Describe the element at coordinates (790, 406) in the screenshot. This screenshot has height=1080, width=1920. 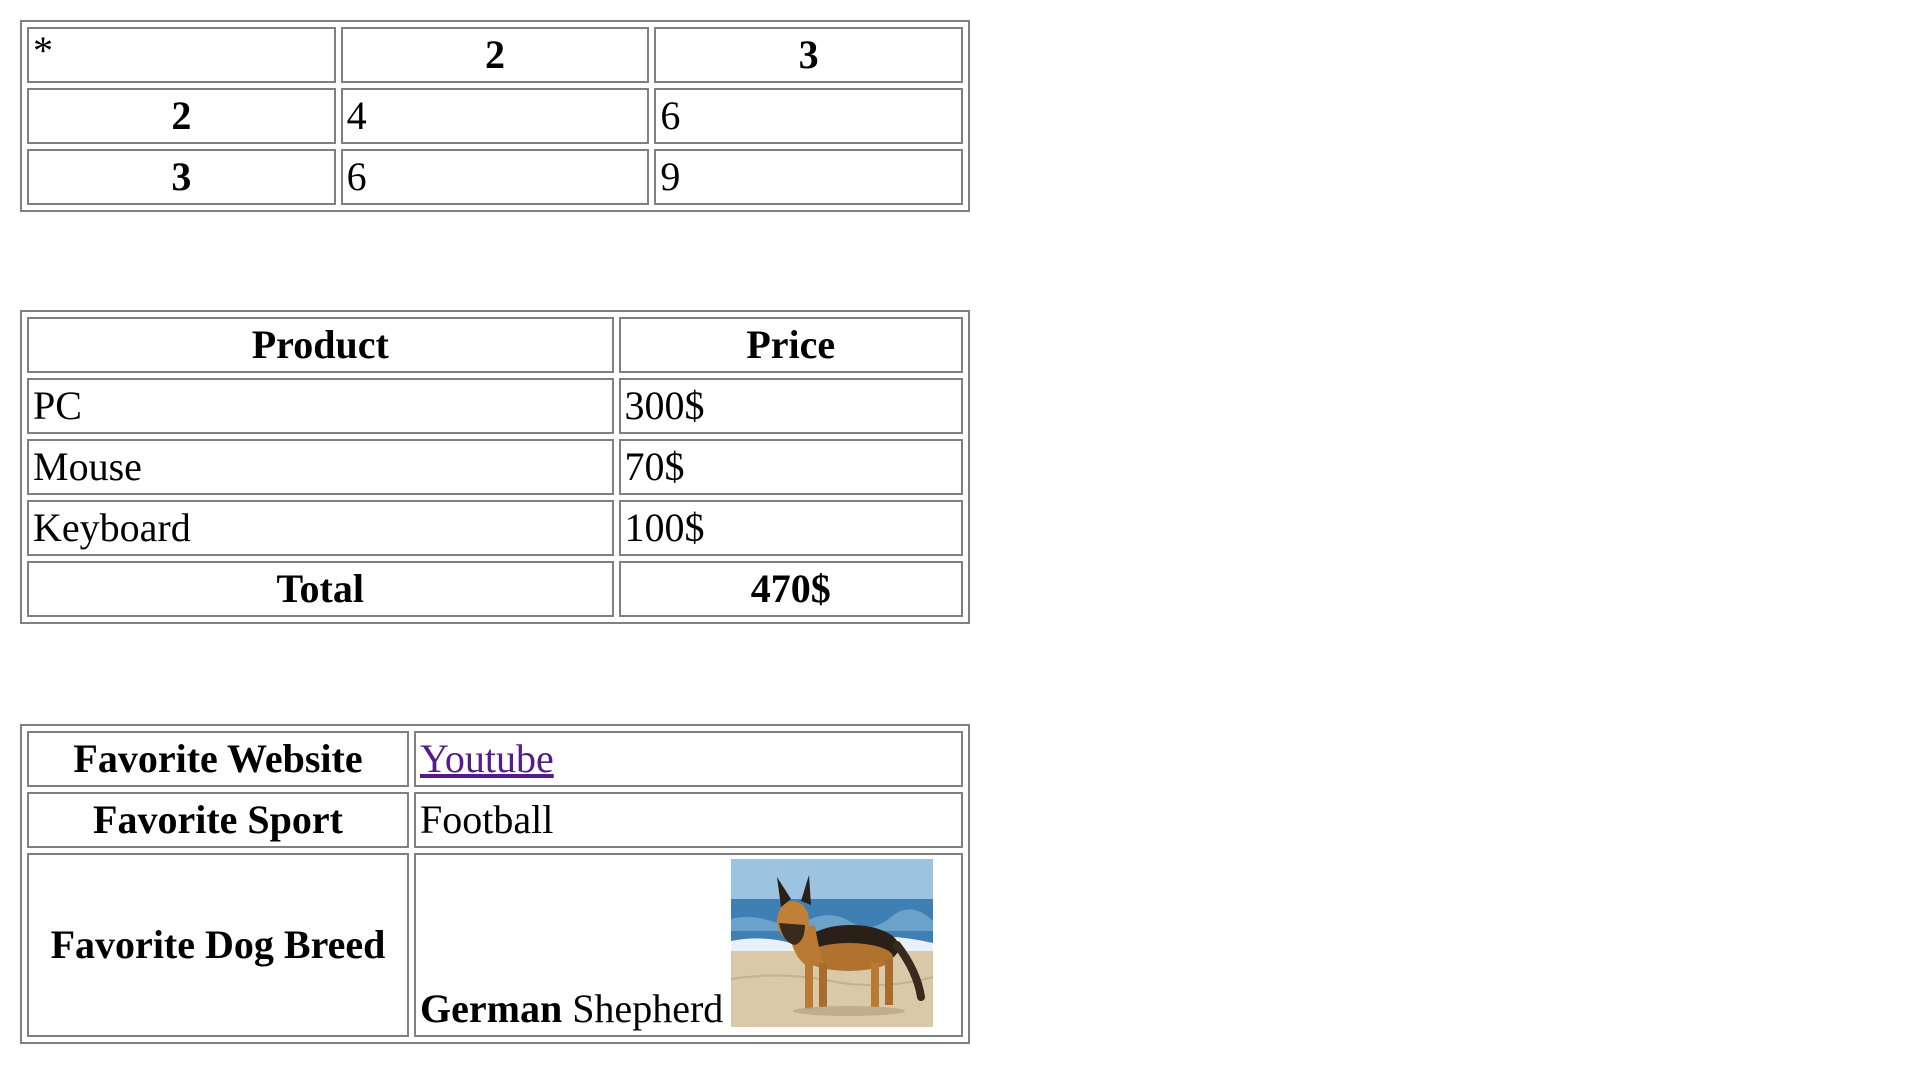
I see `price-cell: 300$` at that location.